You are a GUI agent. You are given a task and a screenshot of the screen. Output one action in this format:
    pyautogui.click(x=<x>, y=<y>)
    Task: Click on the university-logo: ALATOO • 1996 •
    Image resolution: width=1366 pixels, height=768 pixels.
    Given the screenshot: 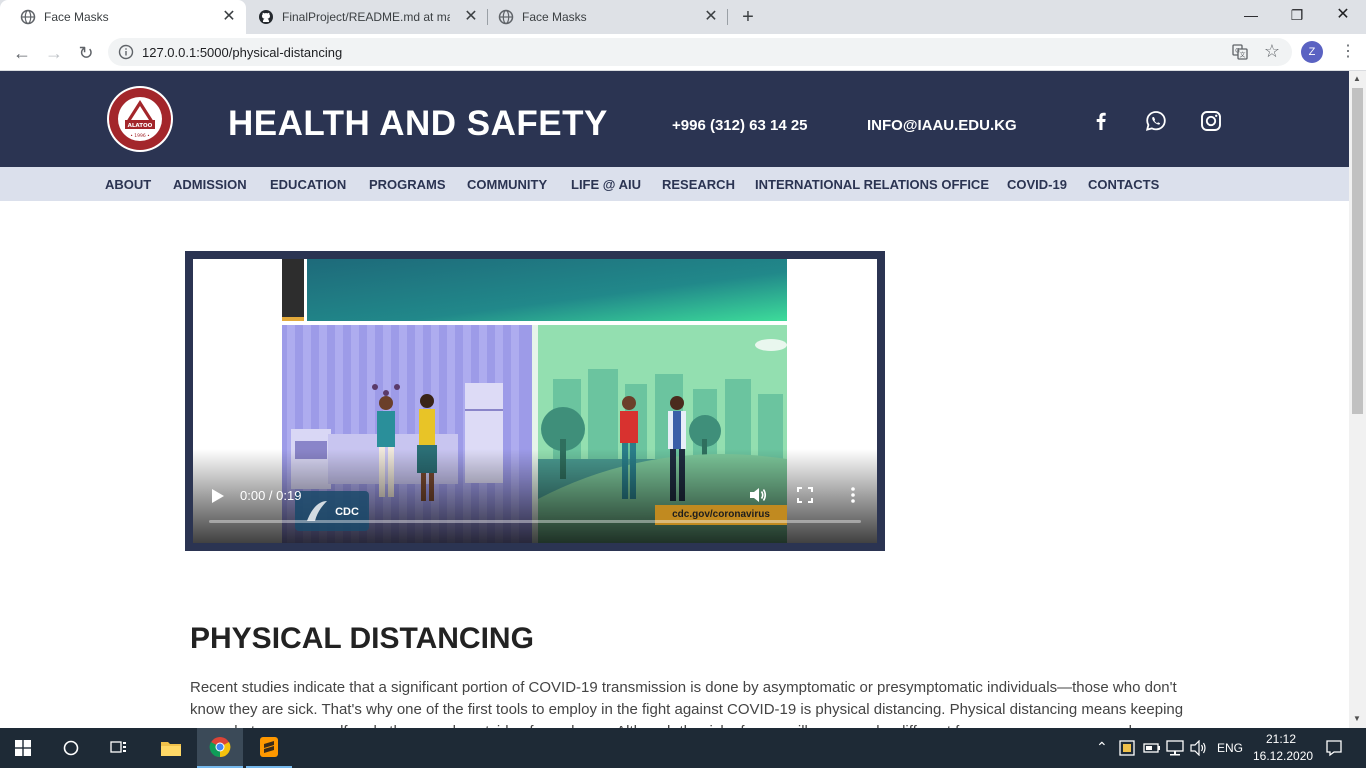 What is the action you would take?
    pyautogui.click(x=140, y=119)
    